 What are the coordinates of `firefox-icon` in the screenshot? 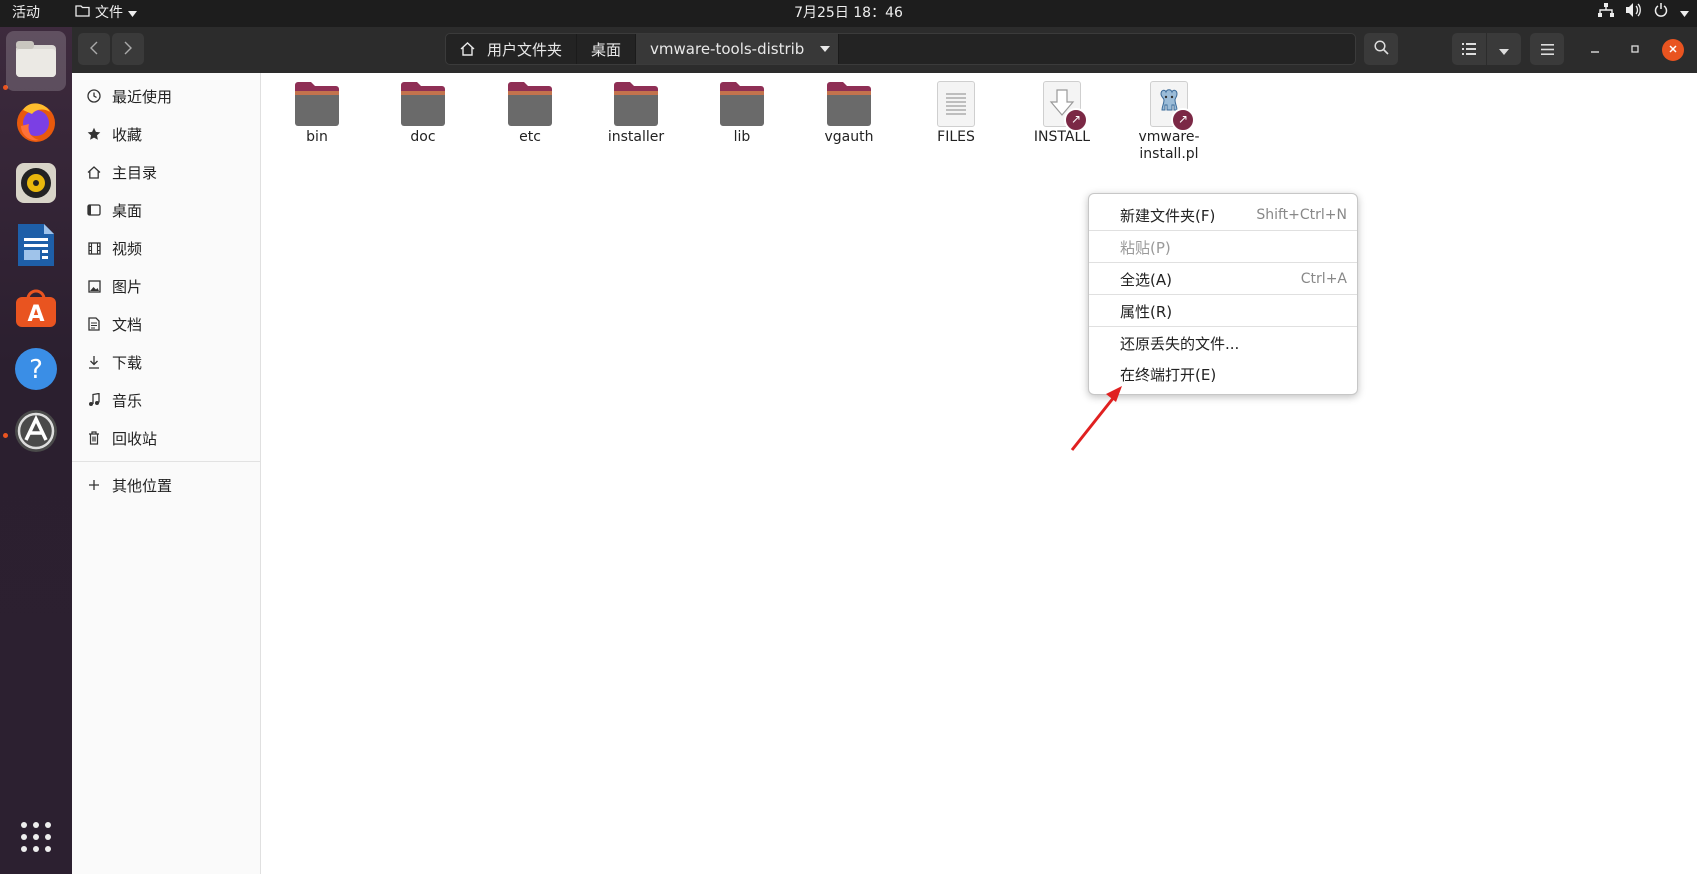 It's located at (36, 123).